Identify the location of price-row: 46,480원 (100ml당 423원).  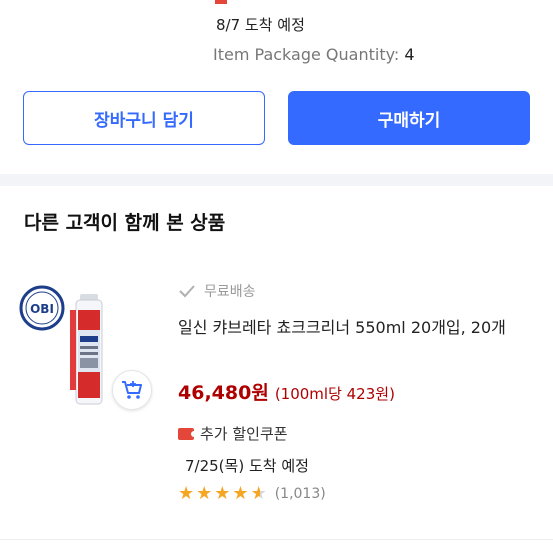
(286, 391).